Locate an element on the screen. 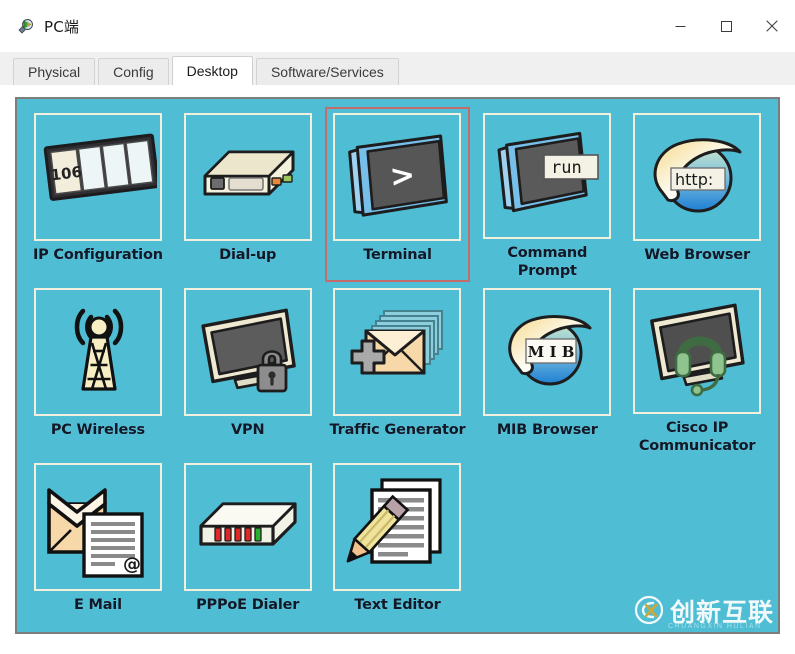  pc-wireless-icon is located at coordinates (99, 349).